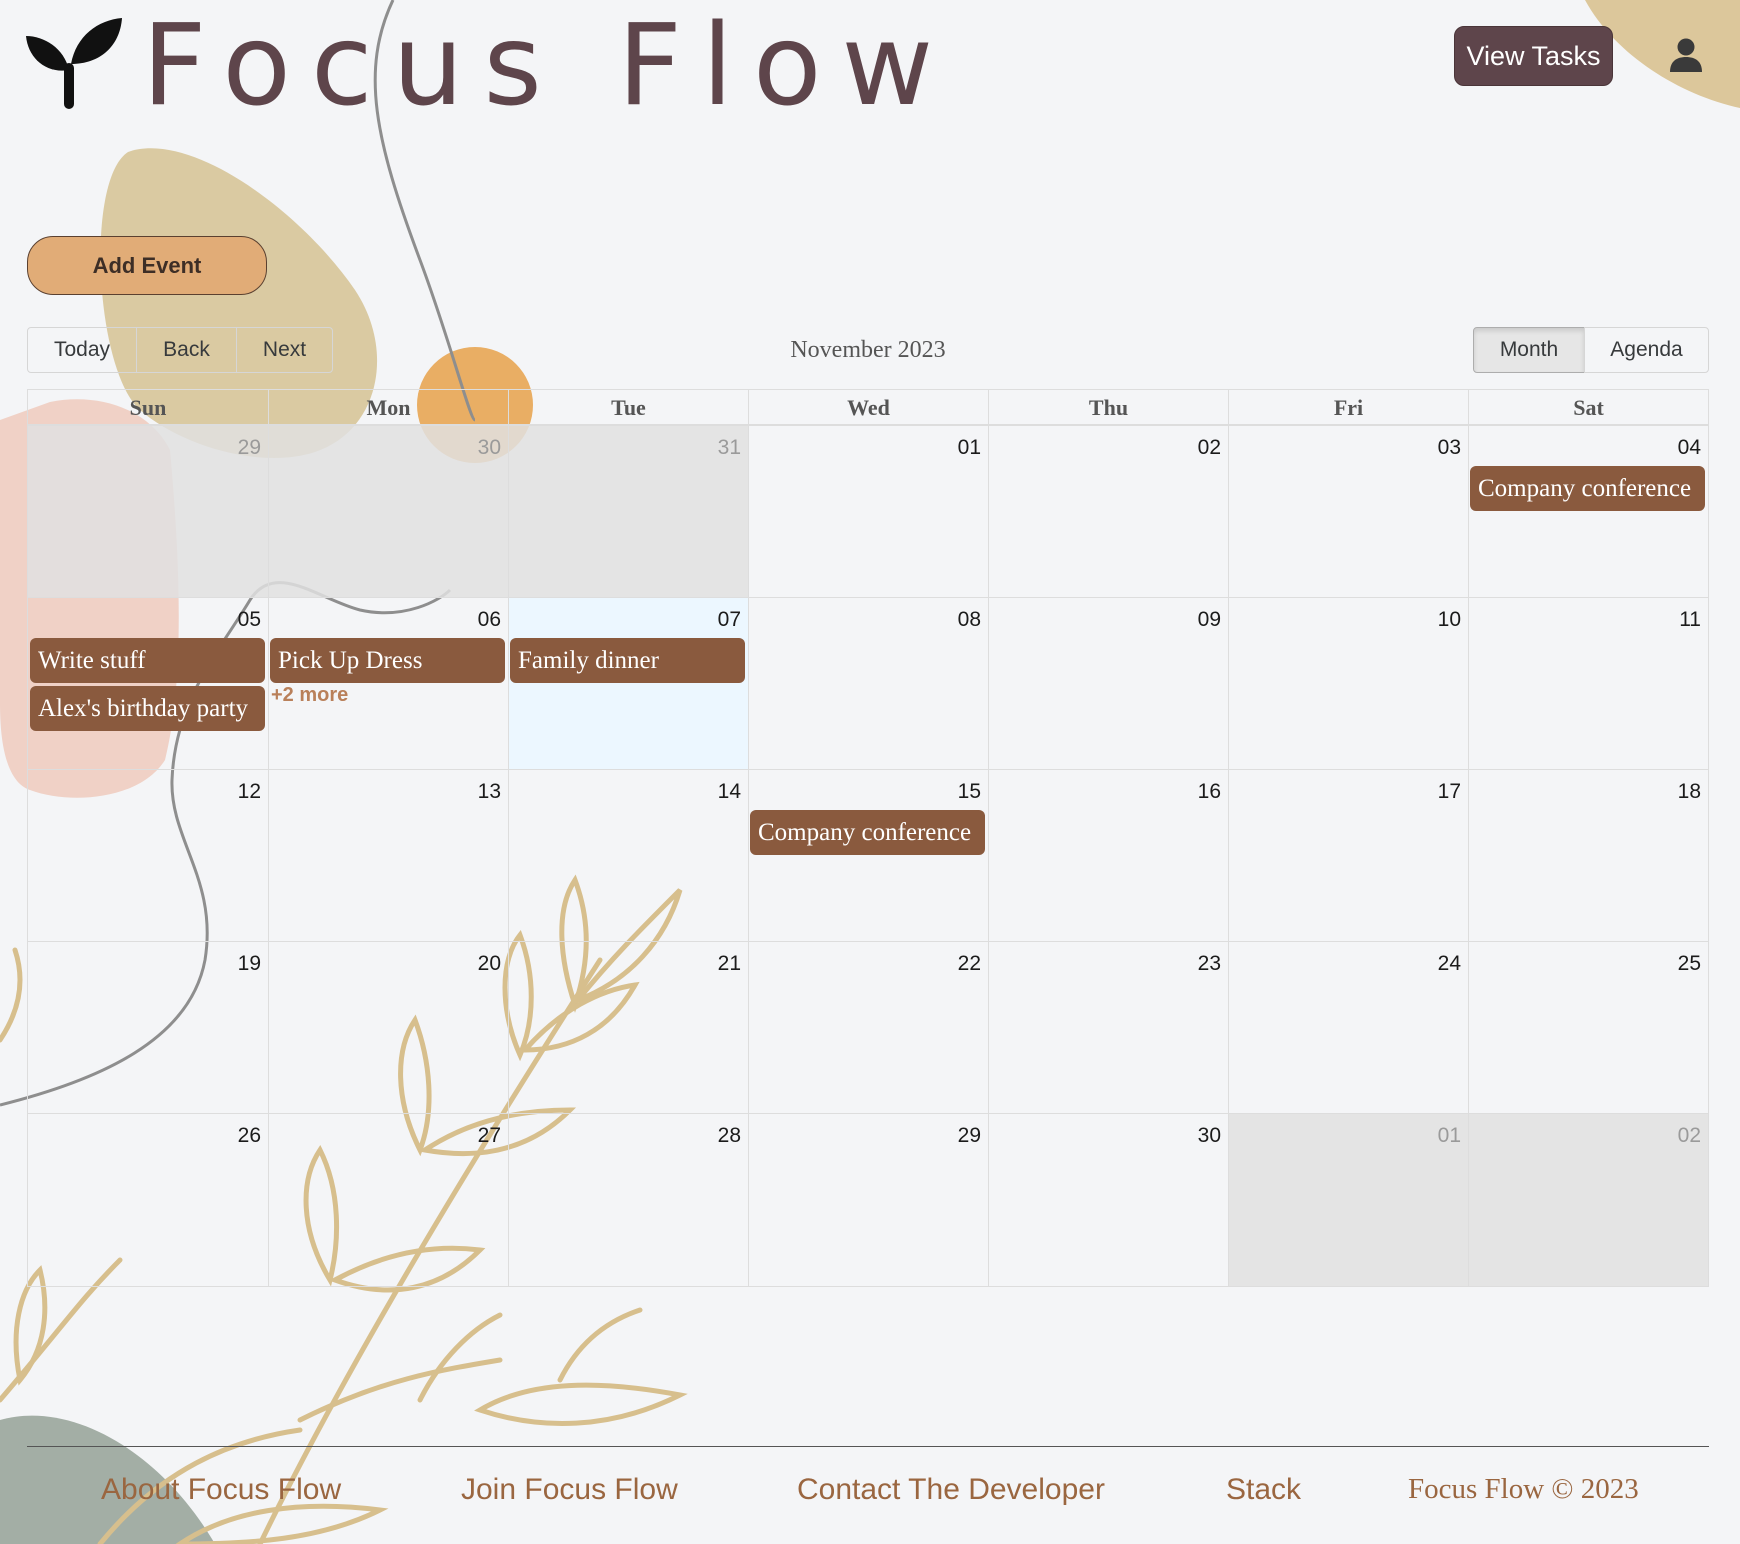 The width and height of the screenshot is (1740, 1544). What do you see at coordinates (489, 620) in the screenshot?
I see `date-number: 06` at bounding box center [489, 620].